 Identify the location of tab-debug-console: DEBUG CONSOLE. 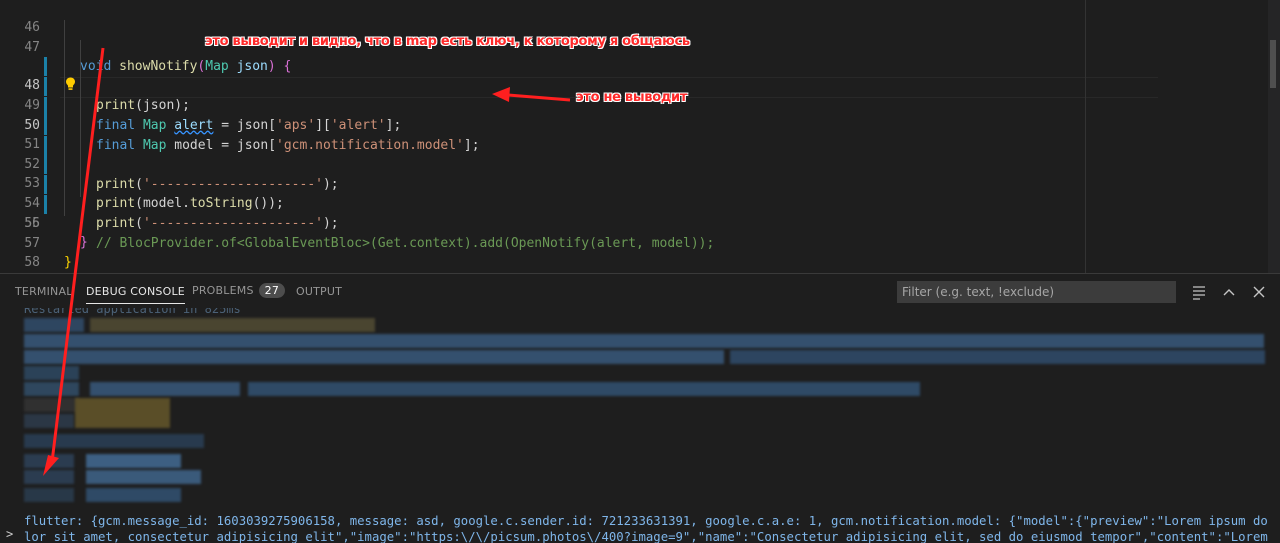
(135, 294).